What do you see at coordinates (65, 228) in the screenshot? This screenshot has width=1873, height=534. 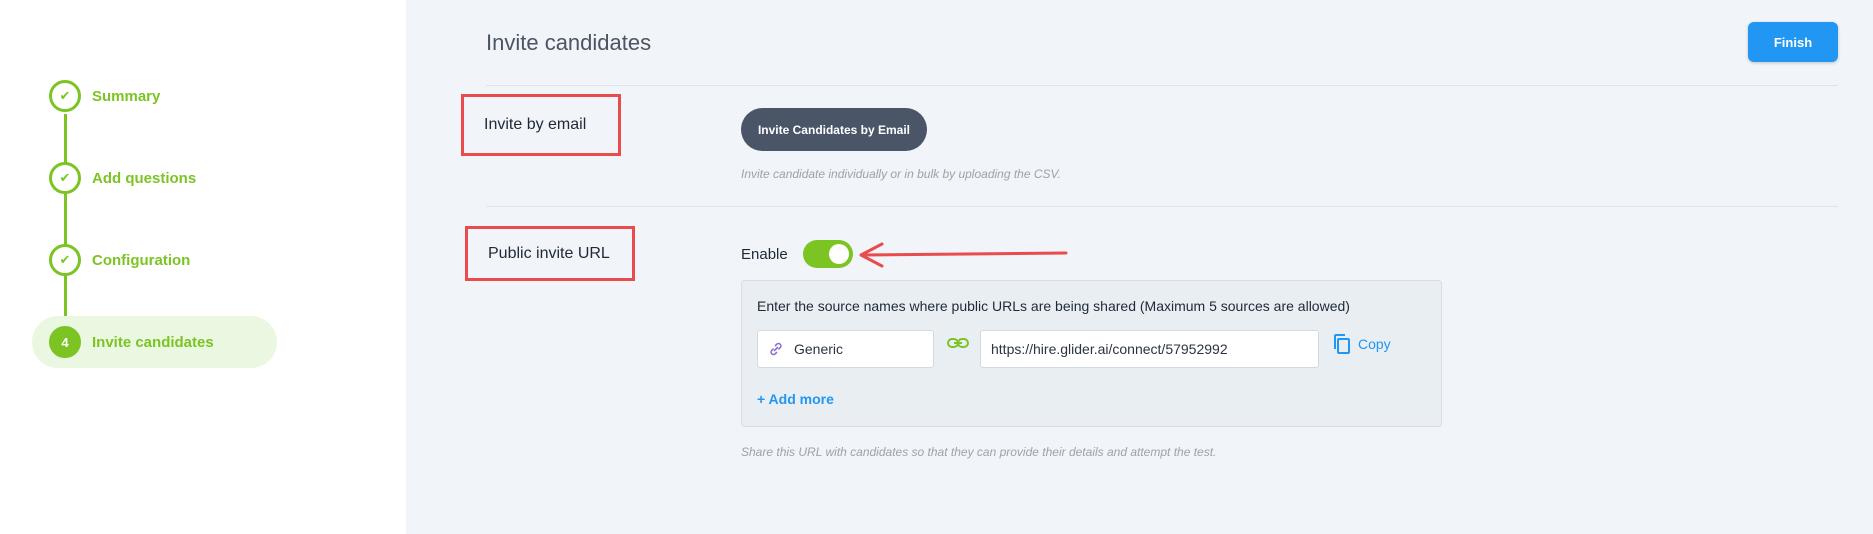 I see `progress-line` at bounding box center [65, 228].